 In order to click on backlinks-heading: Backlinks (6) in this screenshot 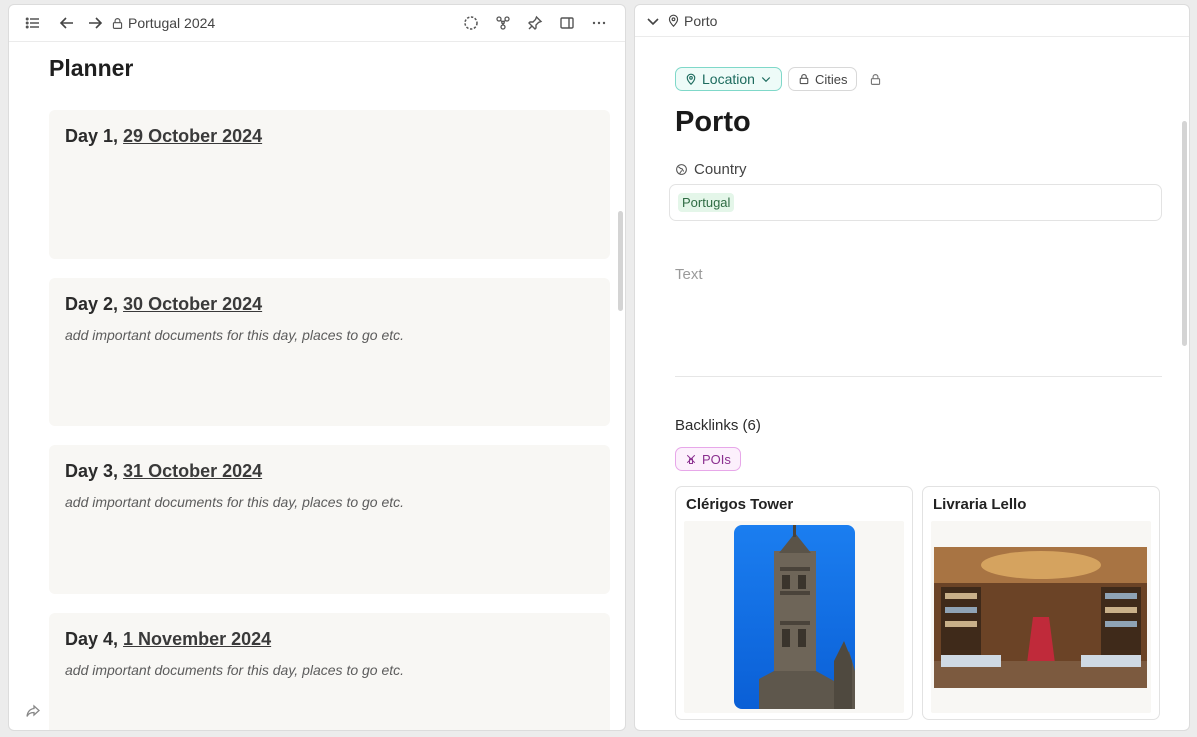, I will do `click(718, 425)`.